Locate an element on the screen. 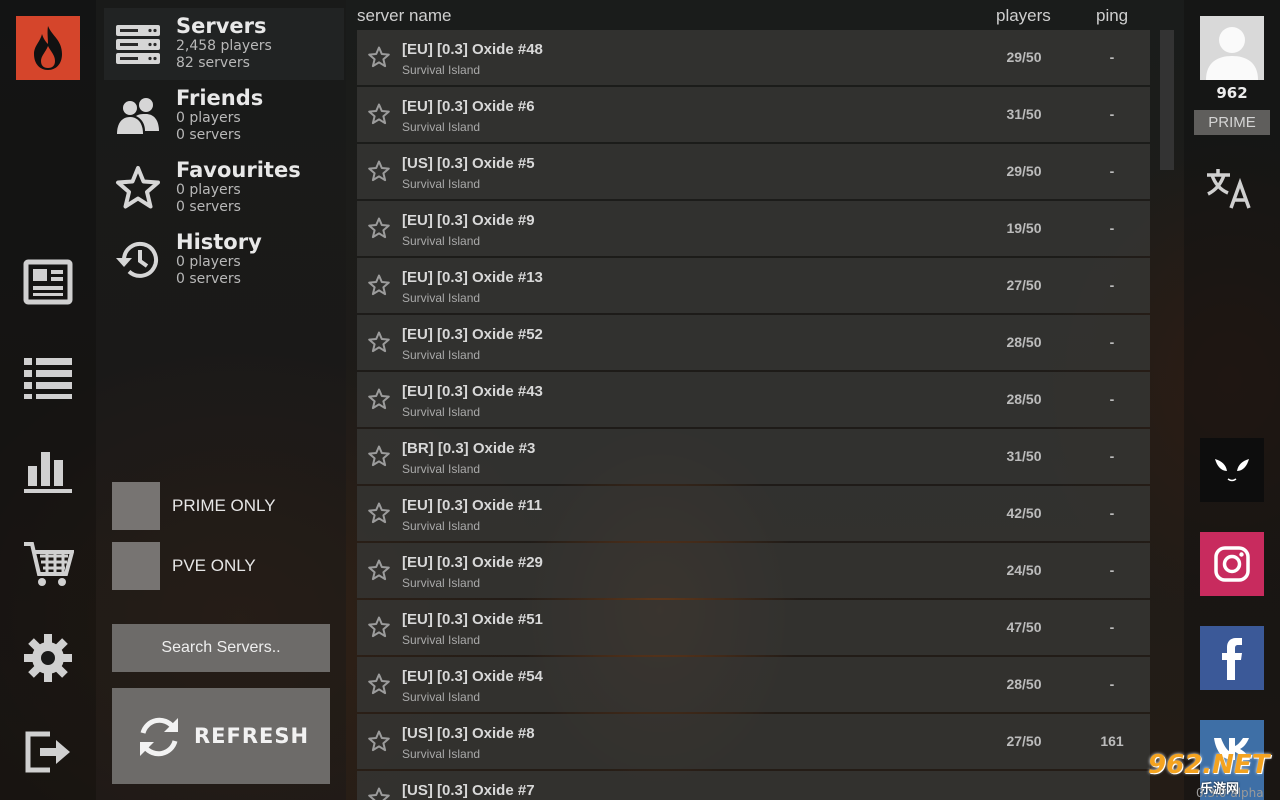 The image size is (1280, 800). server-players: 42/50 is located at coordinates (1024, 513).